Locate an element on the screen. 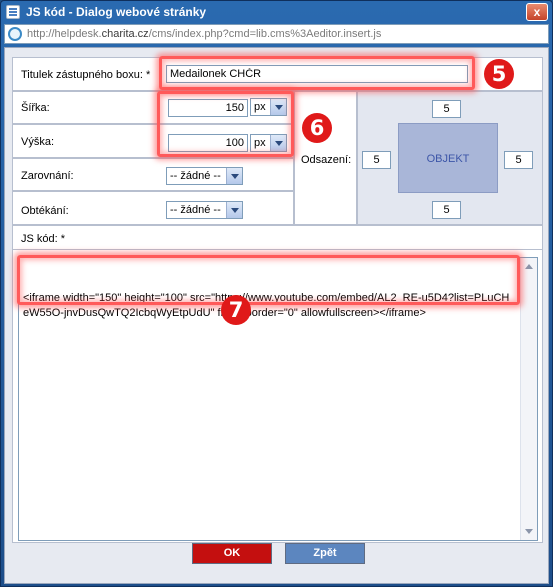 Image resolution: width=553 pixels, height=587 pixels. width-unit-select: px is located at coordinates (268, 107).